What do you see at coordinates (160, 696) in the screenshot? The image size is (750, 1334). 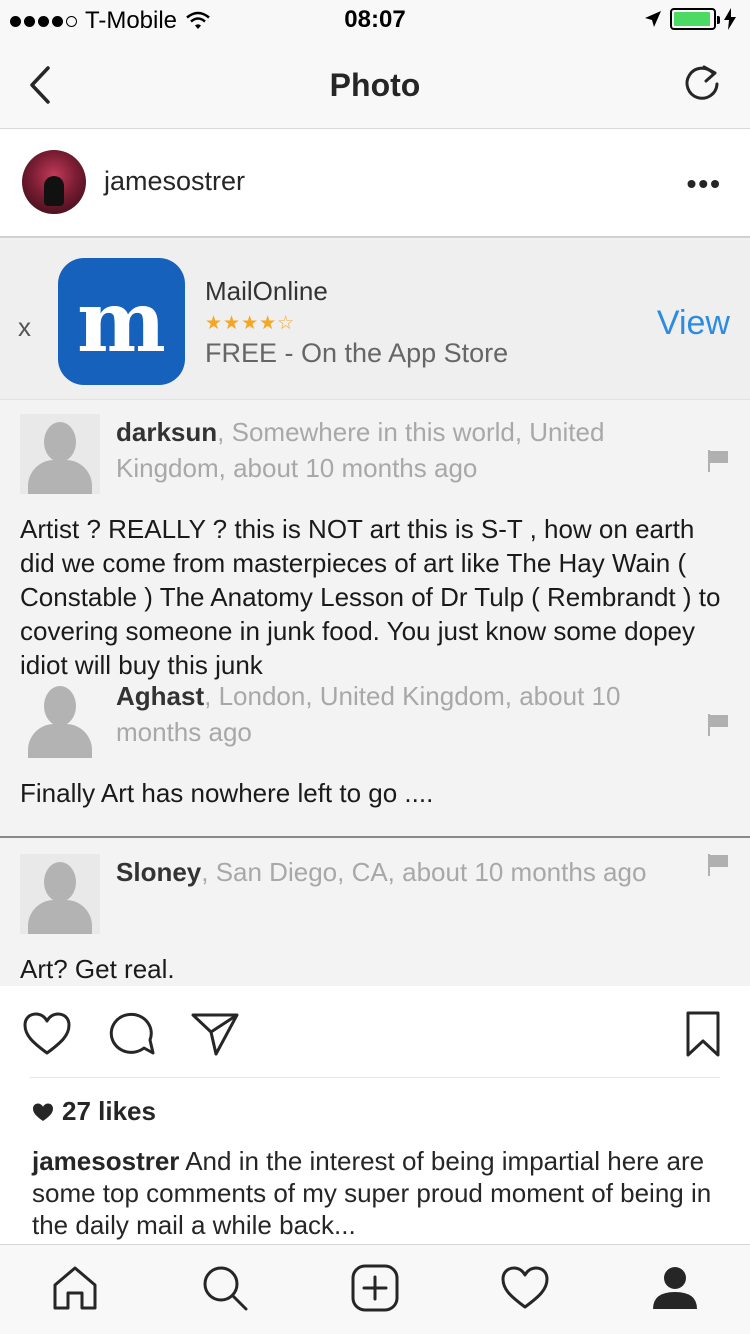 I see `comment-author: Aghast` at bounding box center [160, 696].